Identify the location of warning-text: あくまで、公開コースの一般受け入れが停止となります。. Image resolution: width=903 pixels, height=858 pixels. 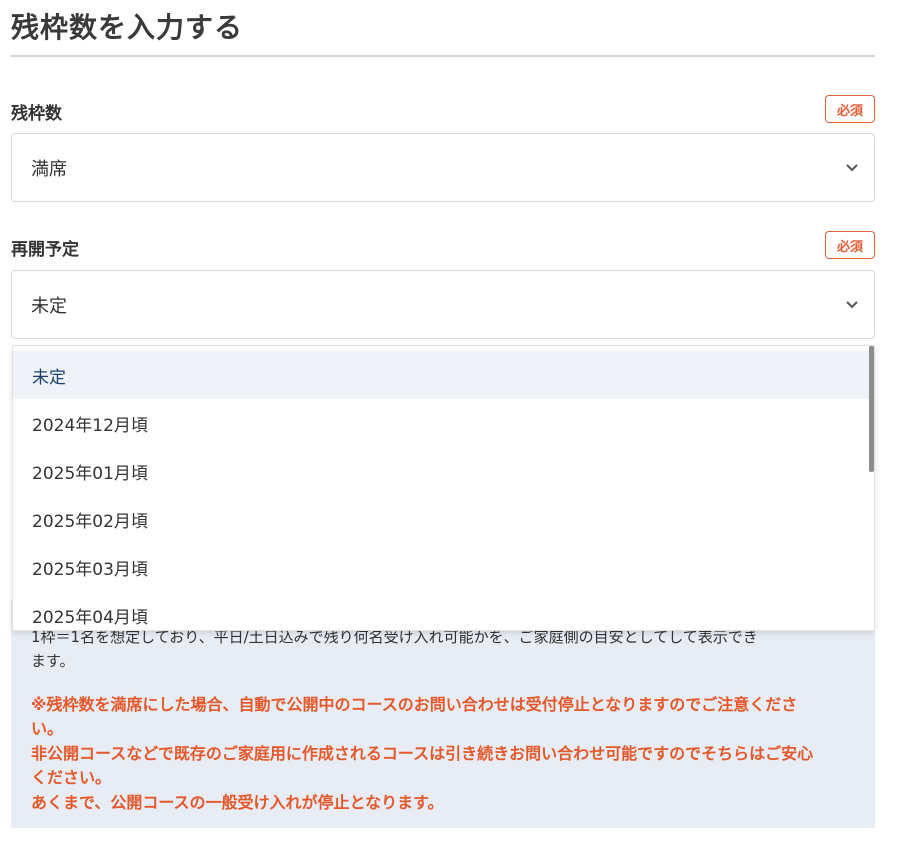
(237, 802).